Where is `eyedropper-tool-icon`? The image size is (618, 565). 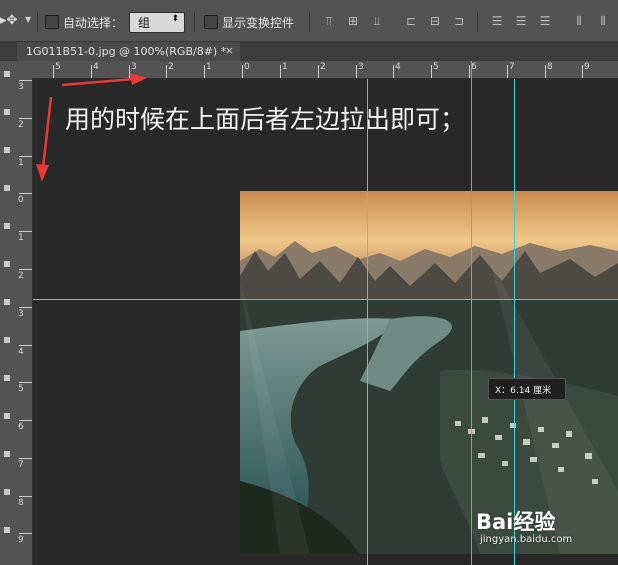
eyedropper-tool-icon is located at coordinates (7, 264).